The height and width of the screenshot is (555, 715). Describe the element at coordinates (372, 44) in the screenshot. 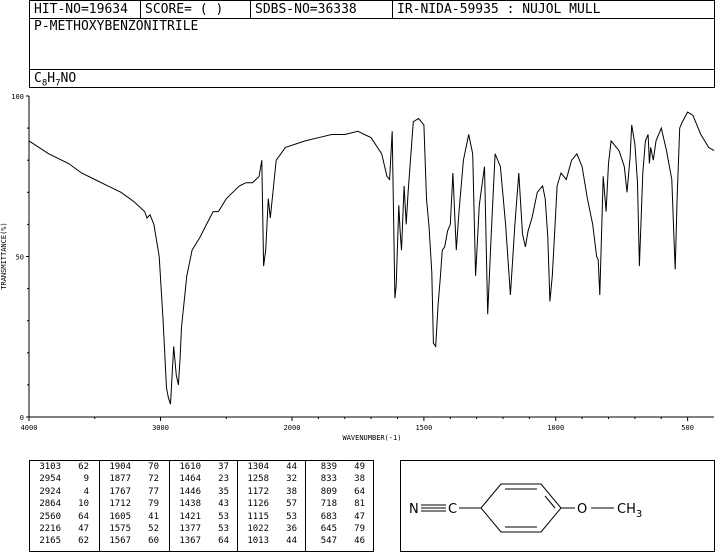

I see `compound-name-box: P-METHOXYBENZONITRILE` at that location.